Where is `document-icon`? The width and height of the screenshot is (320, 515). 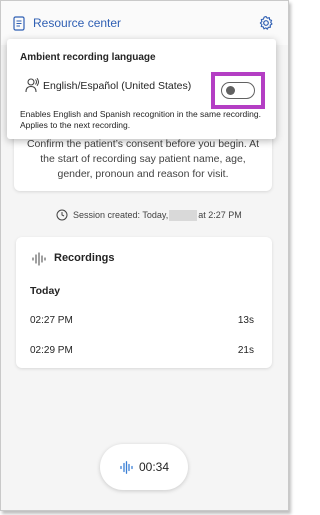 document-icon is located at coordinates (19, 23).